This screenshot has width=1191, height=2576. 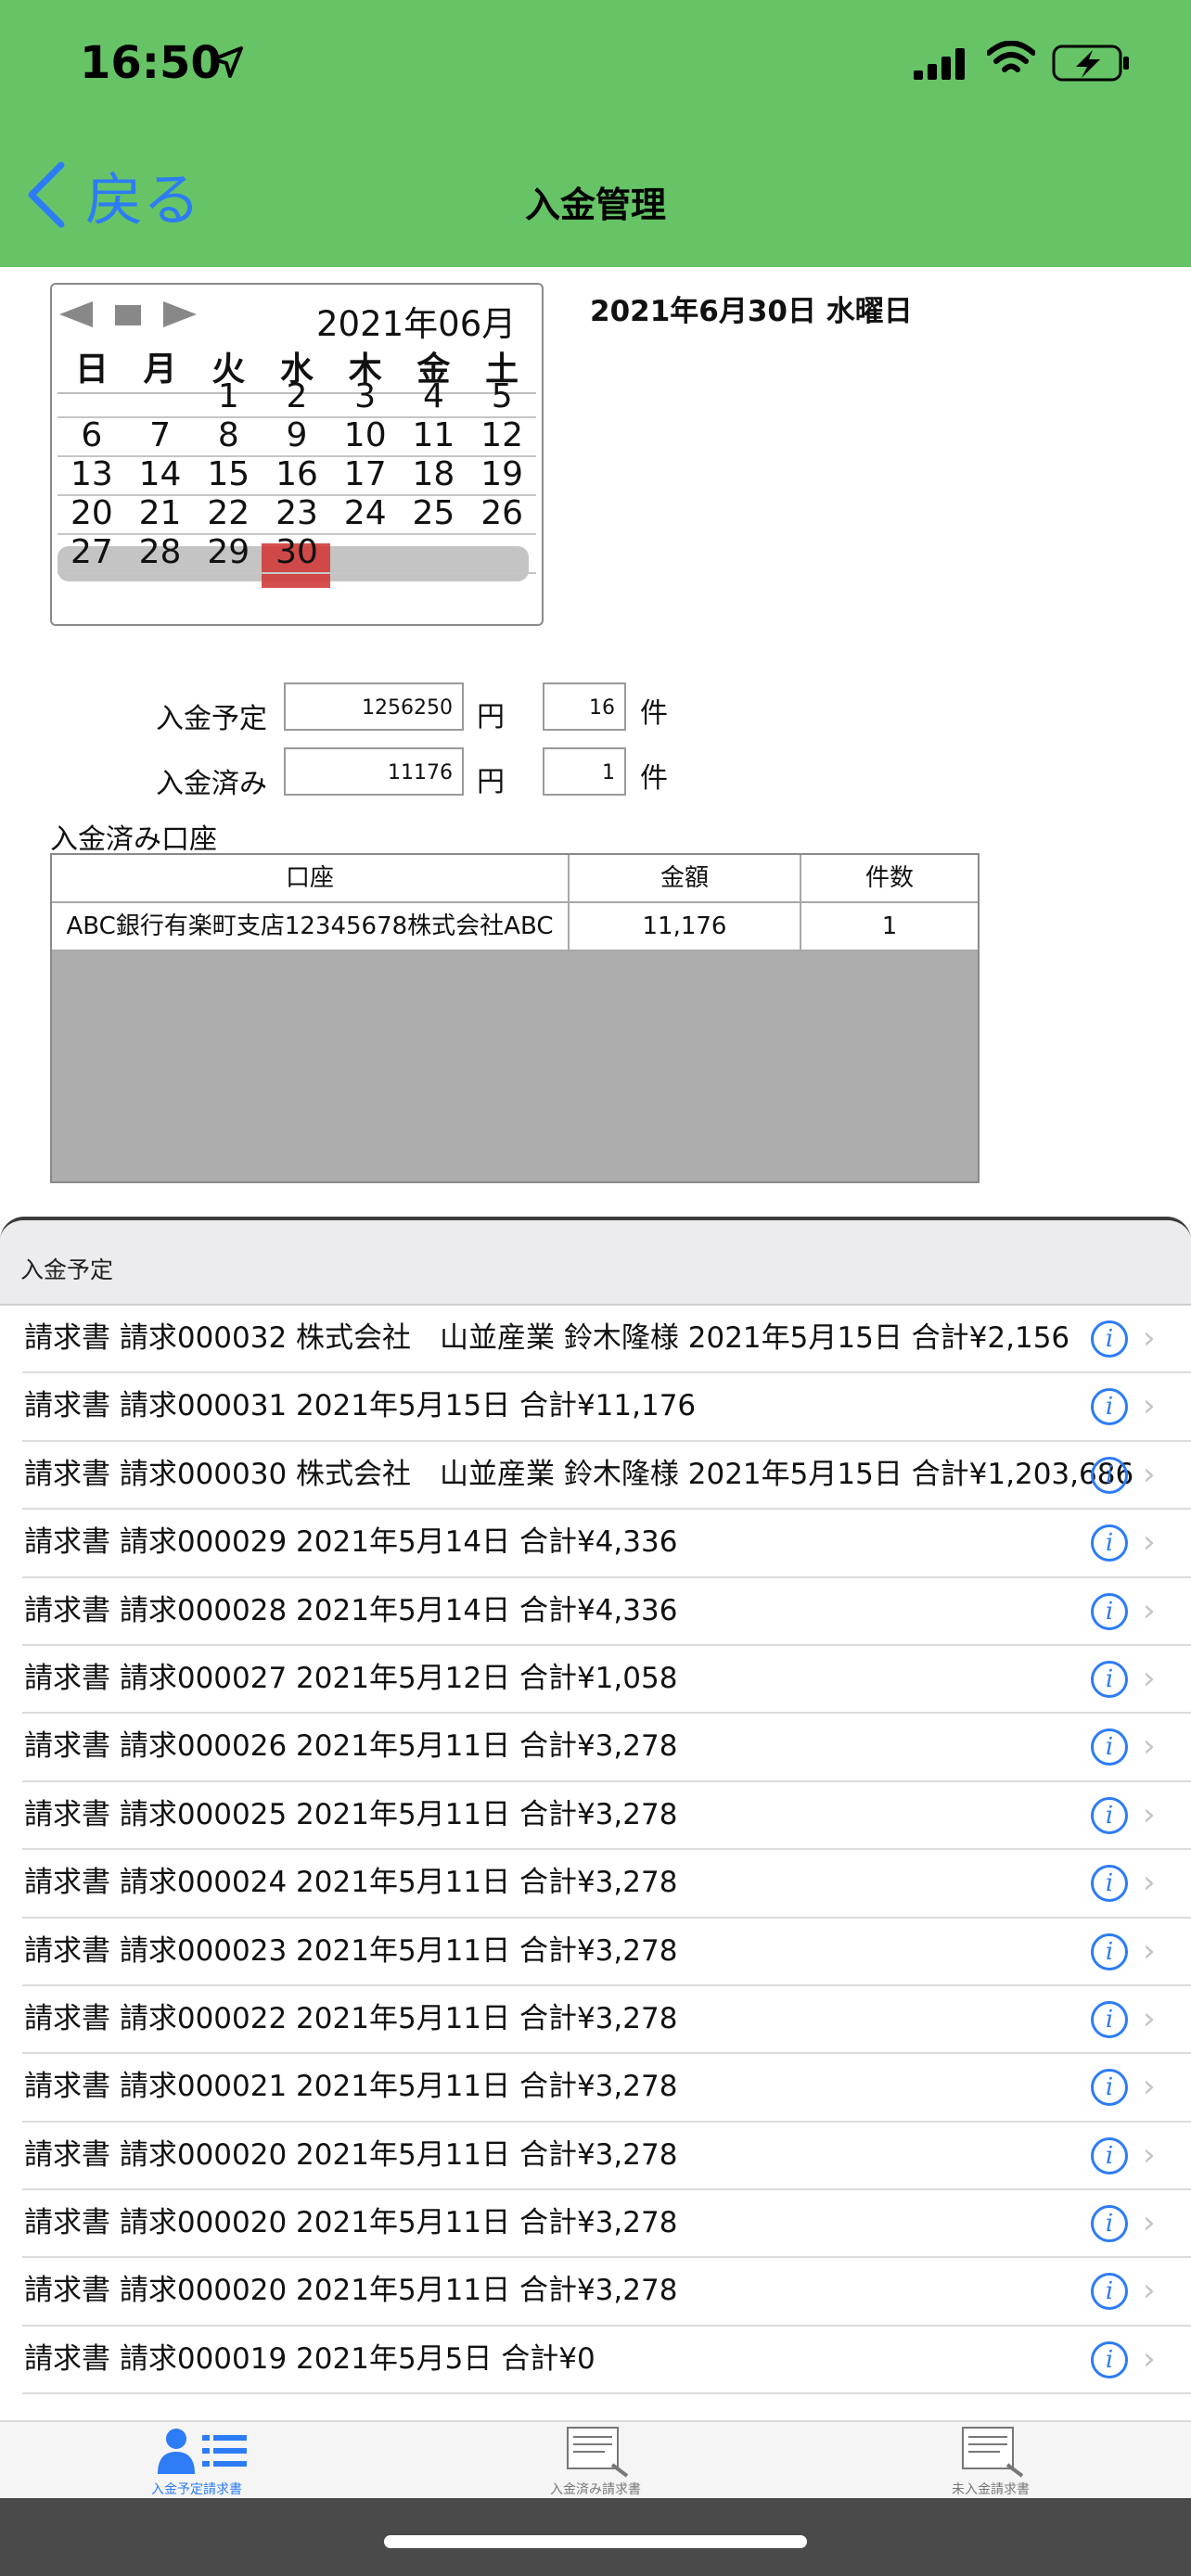 I want to click on location-arrow-icon, so click(x=227, y=62).